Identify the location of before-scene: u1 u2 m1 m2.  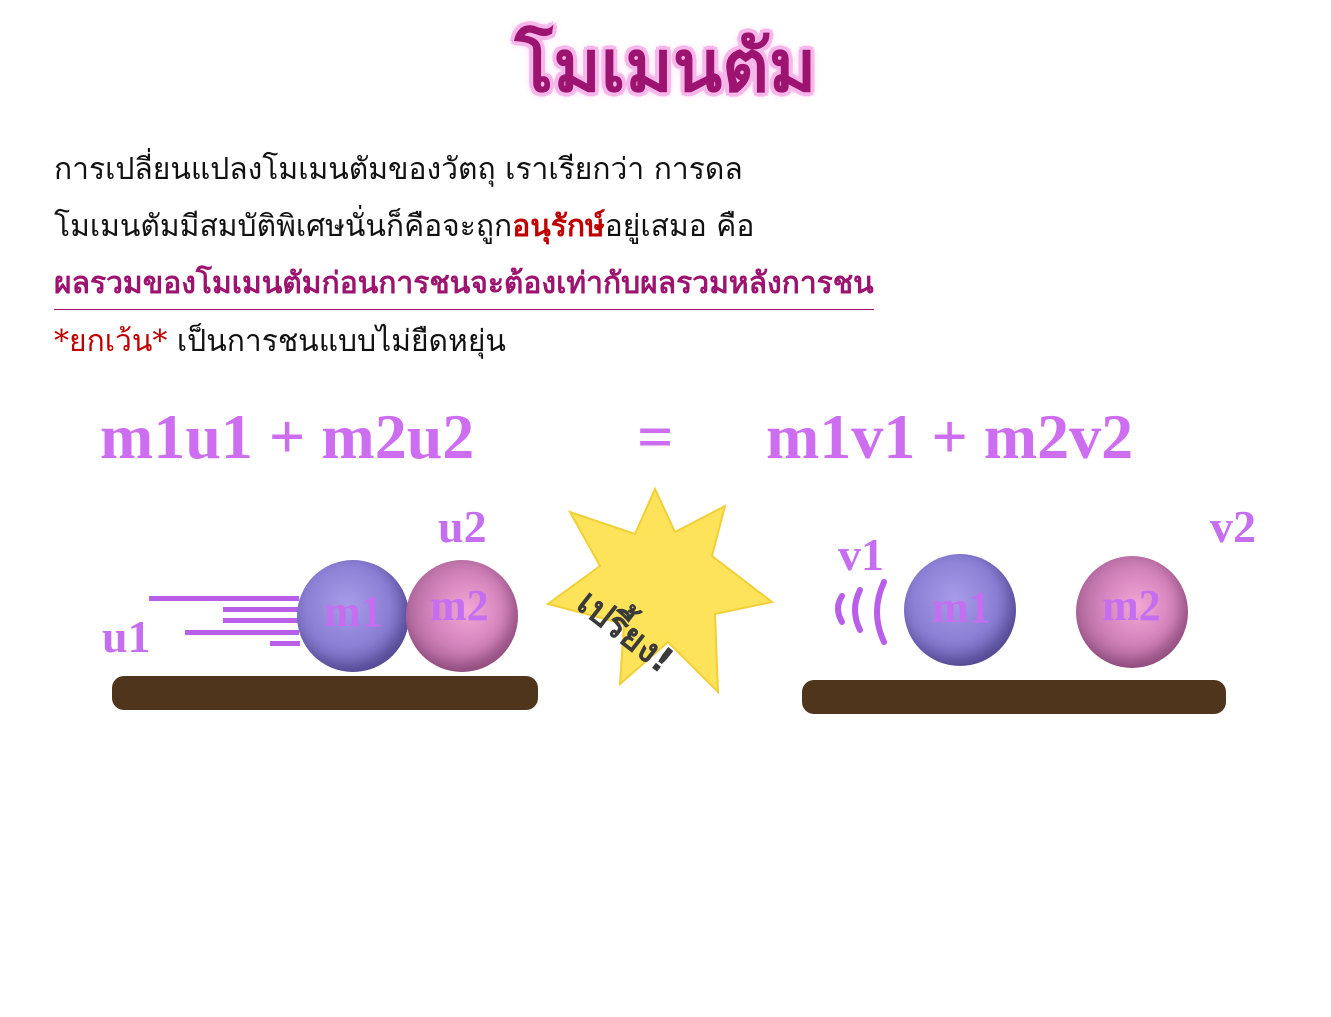
(280, 610).